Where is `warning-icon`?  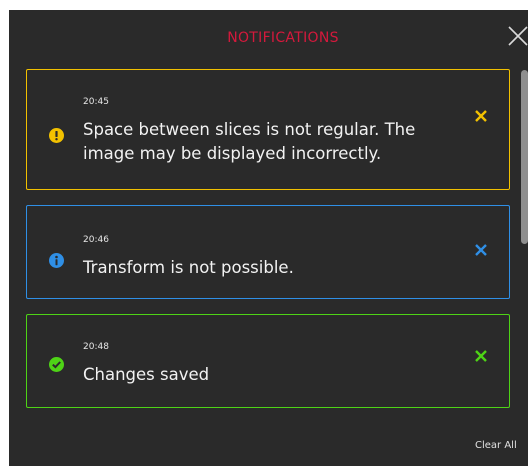 warning-icon is located at coordinates (56, 135).